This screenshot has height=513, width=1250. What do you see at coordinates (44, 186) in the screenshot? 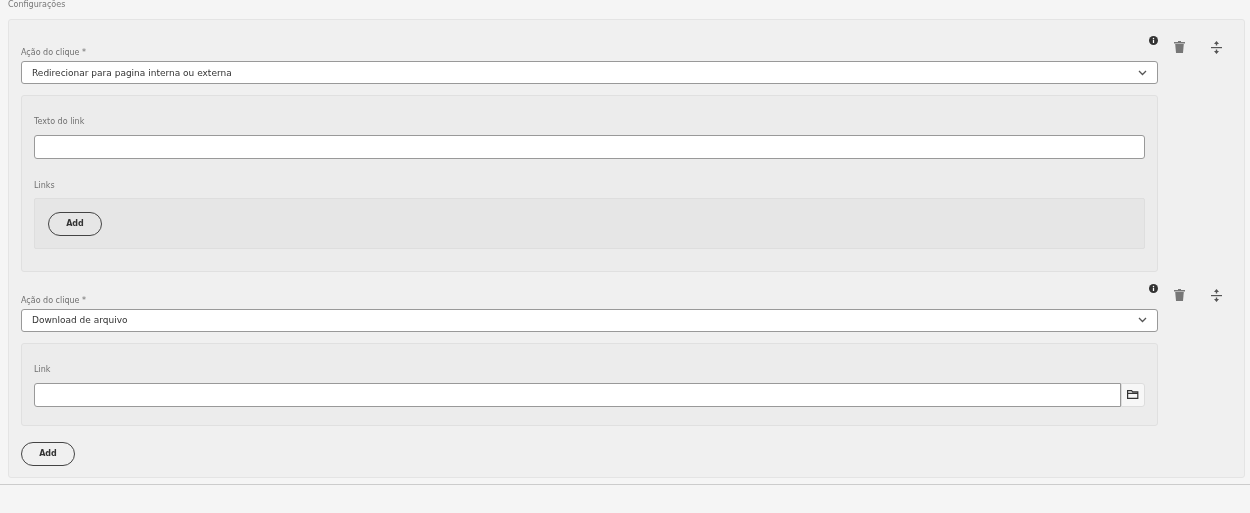
I see `field-label: Links` at bounding box center [44, 186].